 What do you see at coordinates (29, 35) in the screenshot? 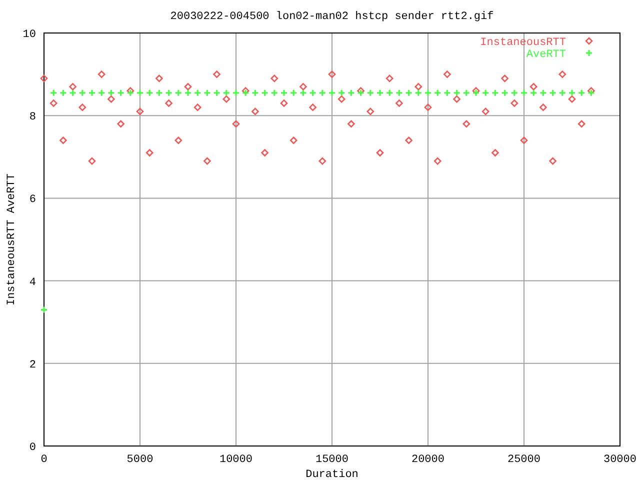
I see `tick-label: 10` at bounding box center [29, 35].